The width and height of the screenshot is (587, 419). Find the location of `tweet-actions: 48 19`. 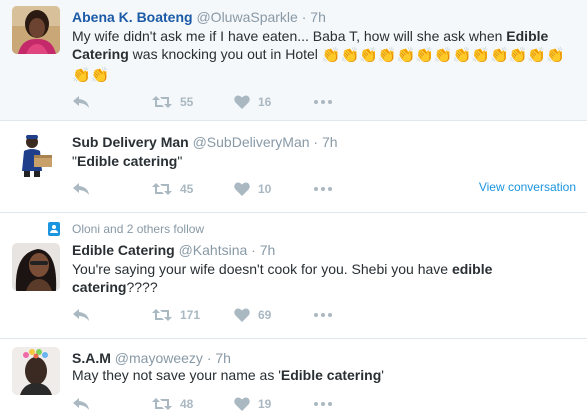

tweet-actions: 48 19 is located at coordinates (322, 404).